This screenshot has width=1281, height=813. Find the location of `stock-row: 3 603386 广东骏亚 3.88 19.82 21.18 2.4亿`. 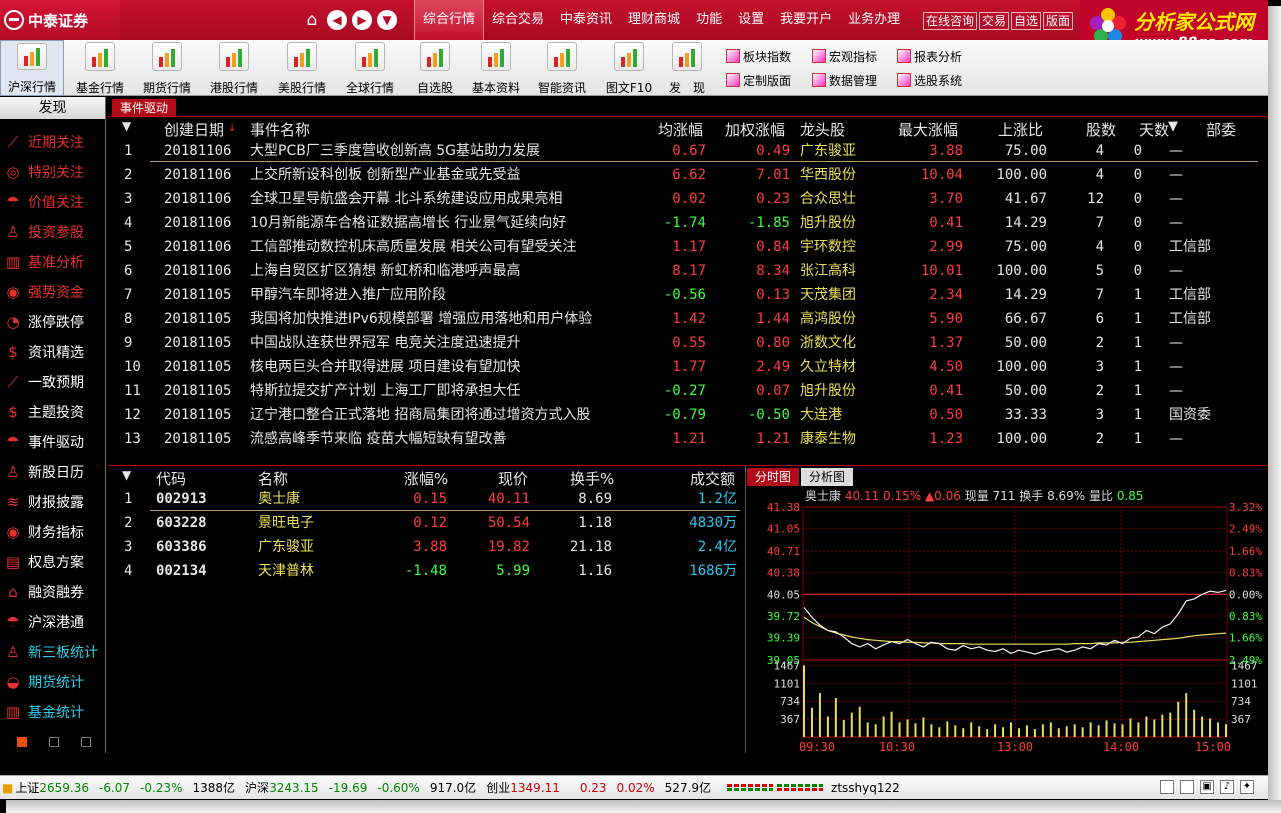

stock-row: 3 603386 广东骏亚 3.88 19.82 21.18 2.4亿 is located at coordinates (427, 547).